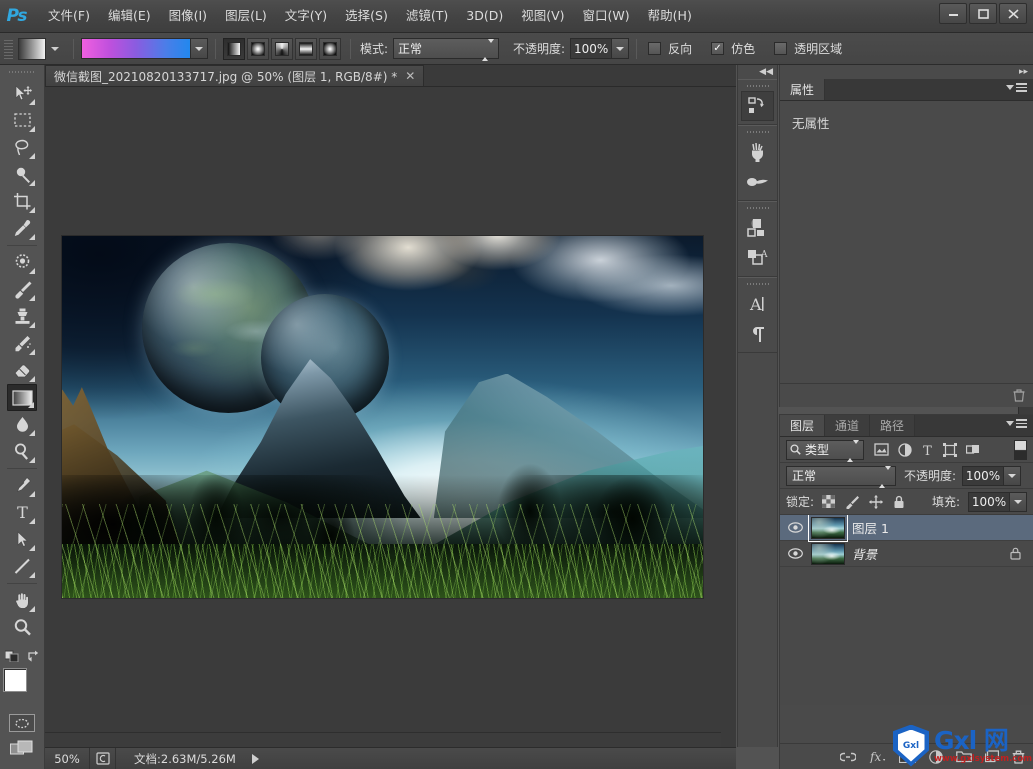 This screenshot has height=769, width=1033. Describe the element at coordinates (22, 627) in the screenshot. I see `zoom-tool` at that location.